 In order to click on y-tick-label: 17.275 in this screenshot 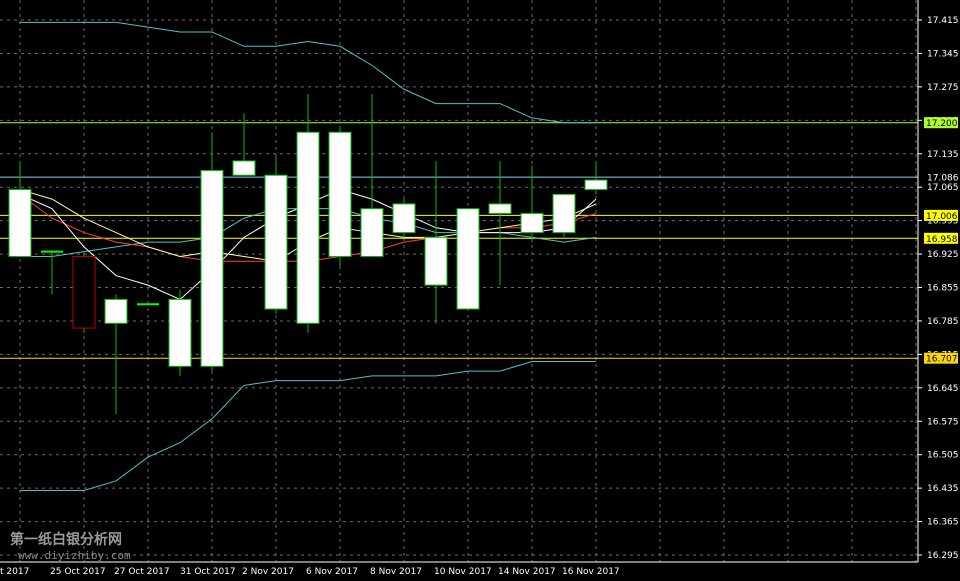, I will do `click(943, 88)`.